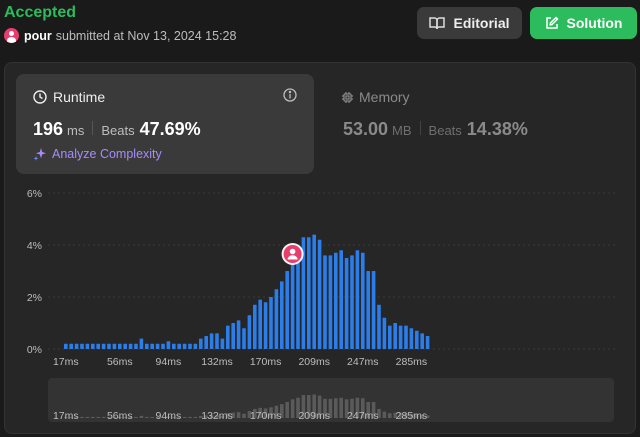  Describe the element at coordinates (34, 194) in the screenshot. I see `y-tick-label: 6%` at that location.